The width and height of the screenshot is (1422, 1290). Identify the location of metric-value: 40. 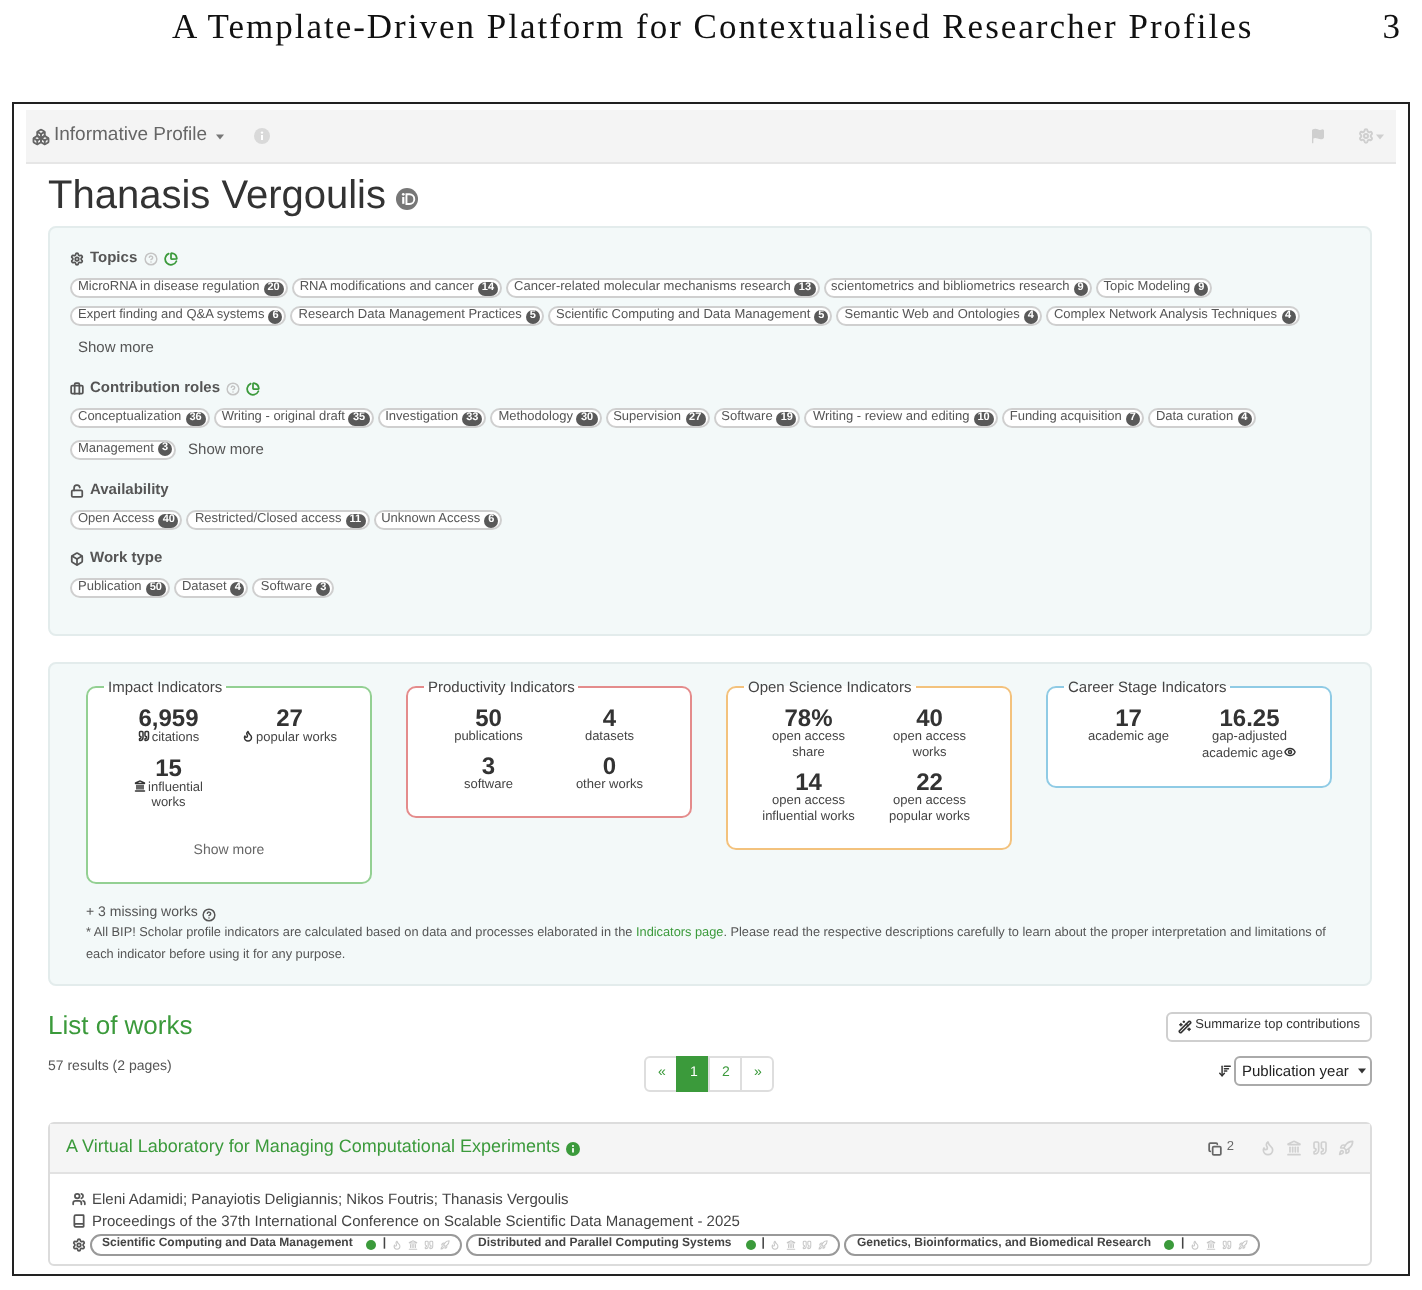
(929, 719).